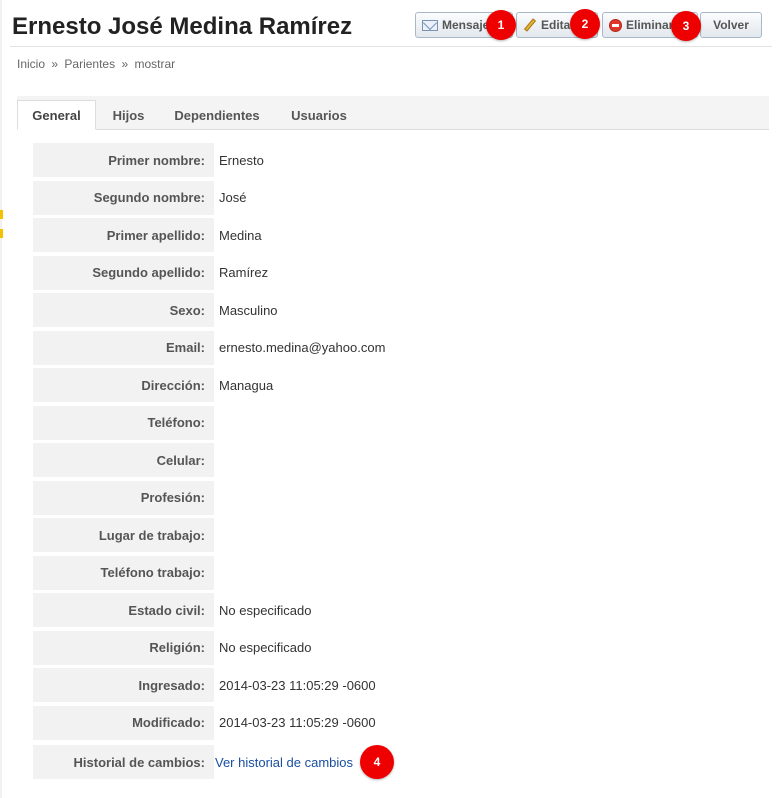  What do you see at coordinates (123, 422) in the screenshot?
I see `detail-label: Teléfono:` at bounding box center [123, 422].